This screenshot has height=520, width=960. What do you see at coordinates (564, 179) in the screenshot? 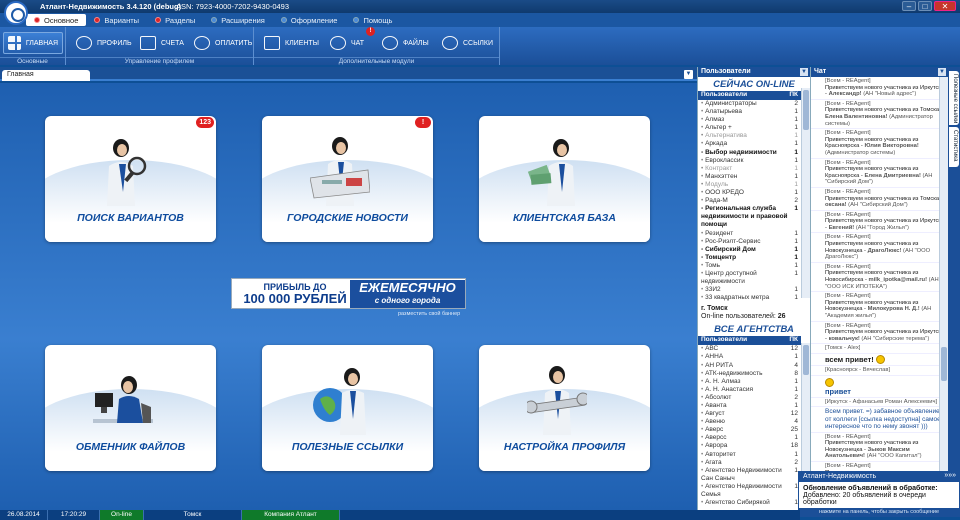
I see `card-client-base: КЛИЕНТСКАЯ БАЗА` at bounding box center [564, 179].